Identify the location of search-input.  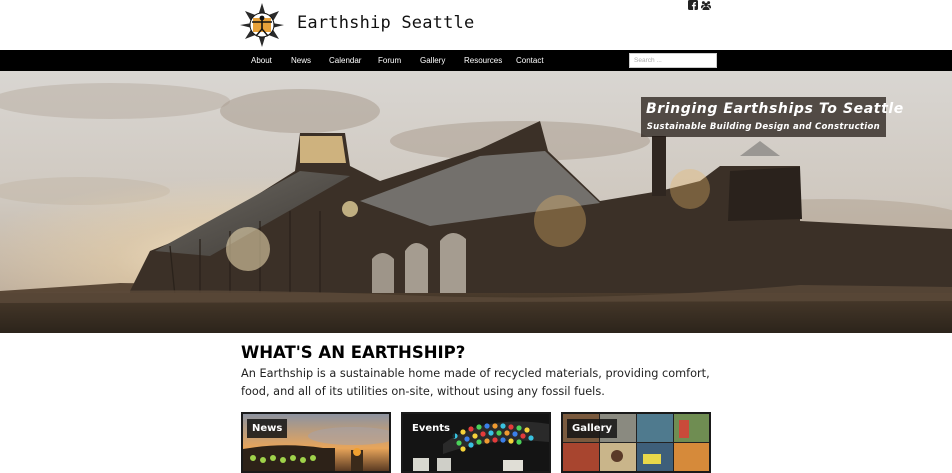
(673, 60).